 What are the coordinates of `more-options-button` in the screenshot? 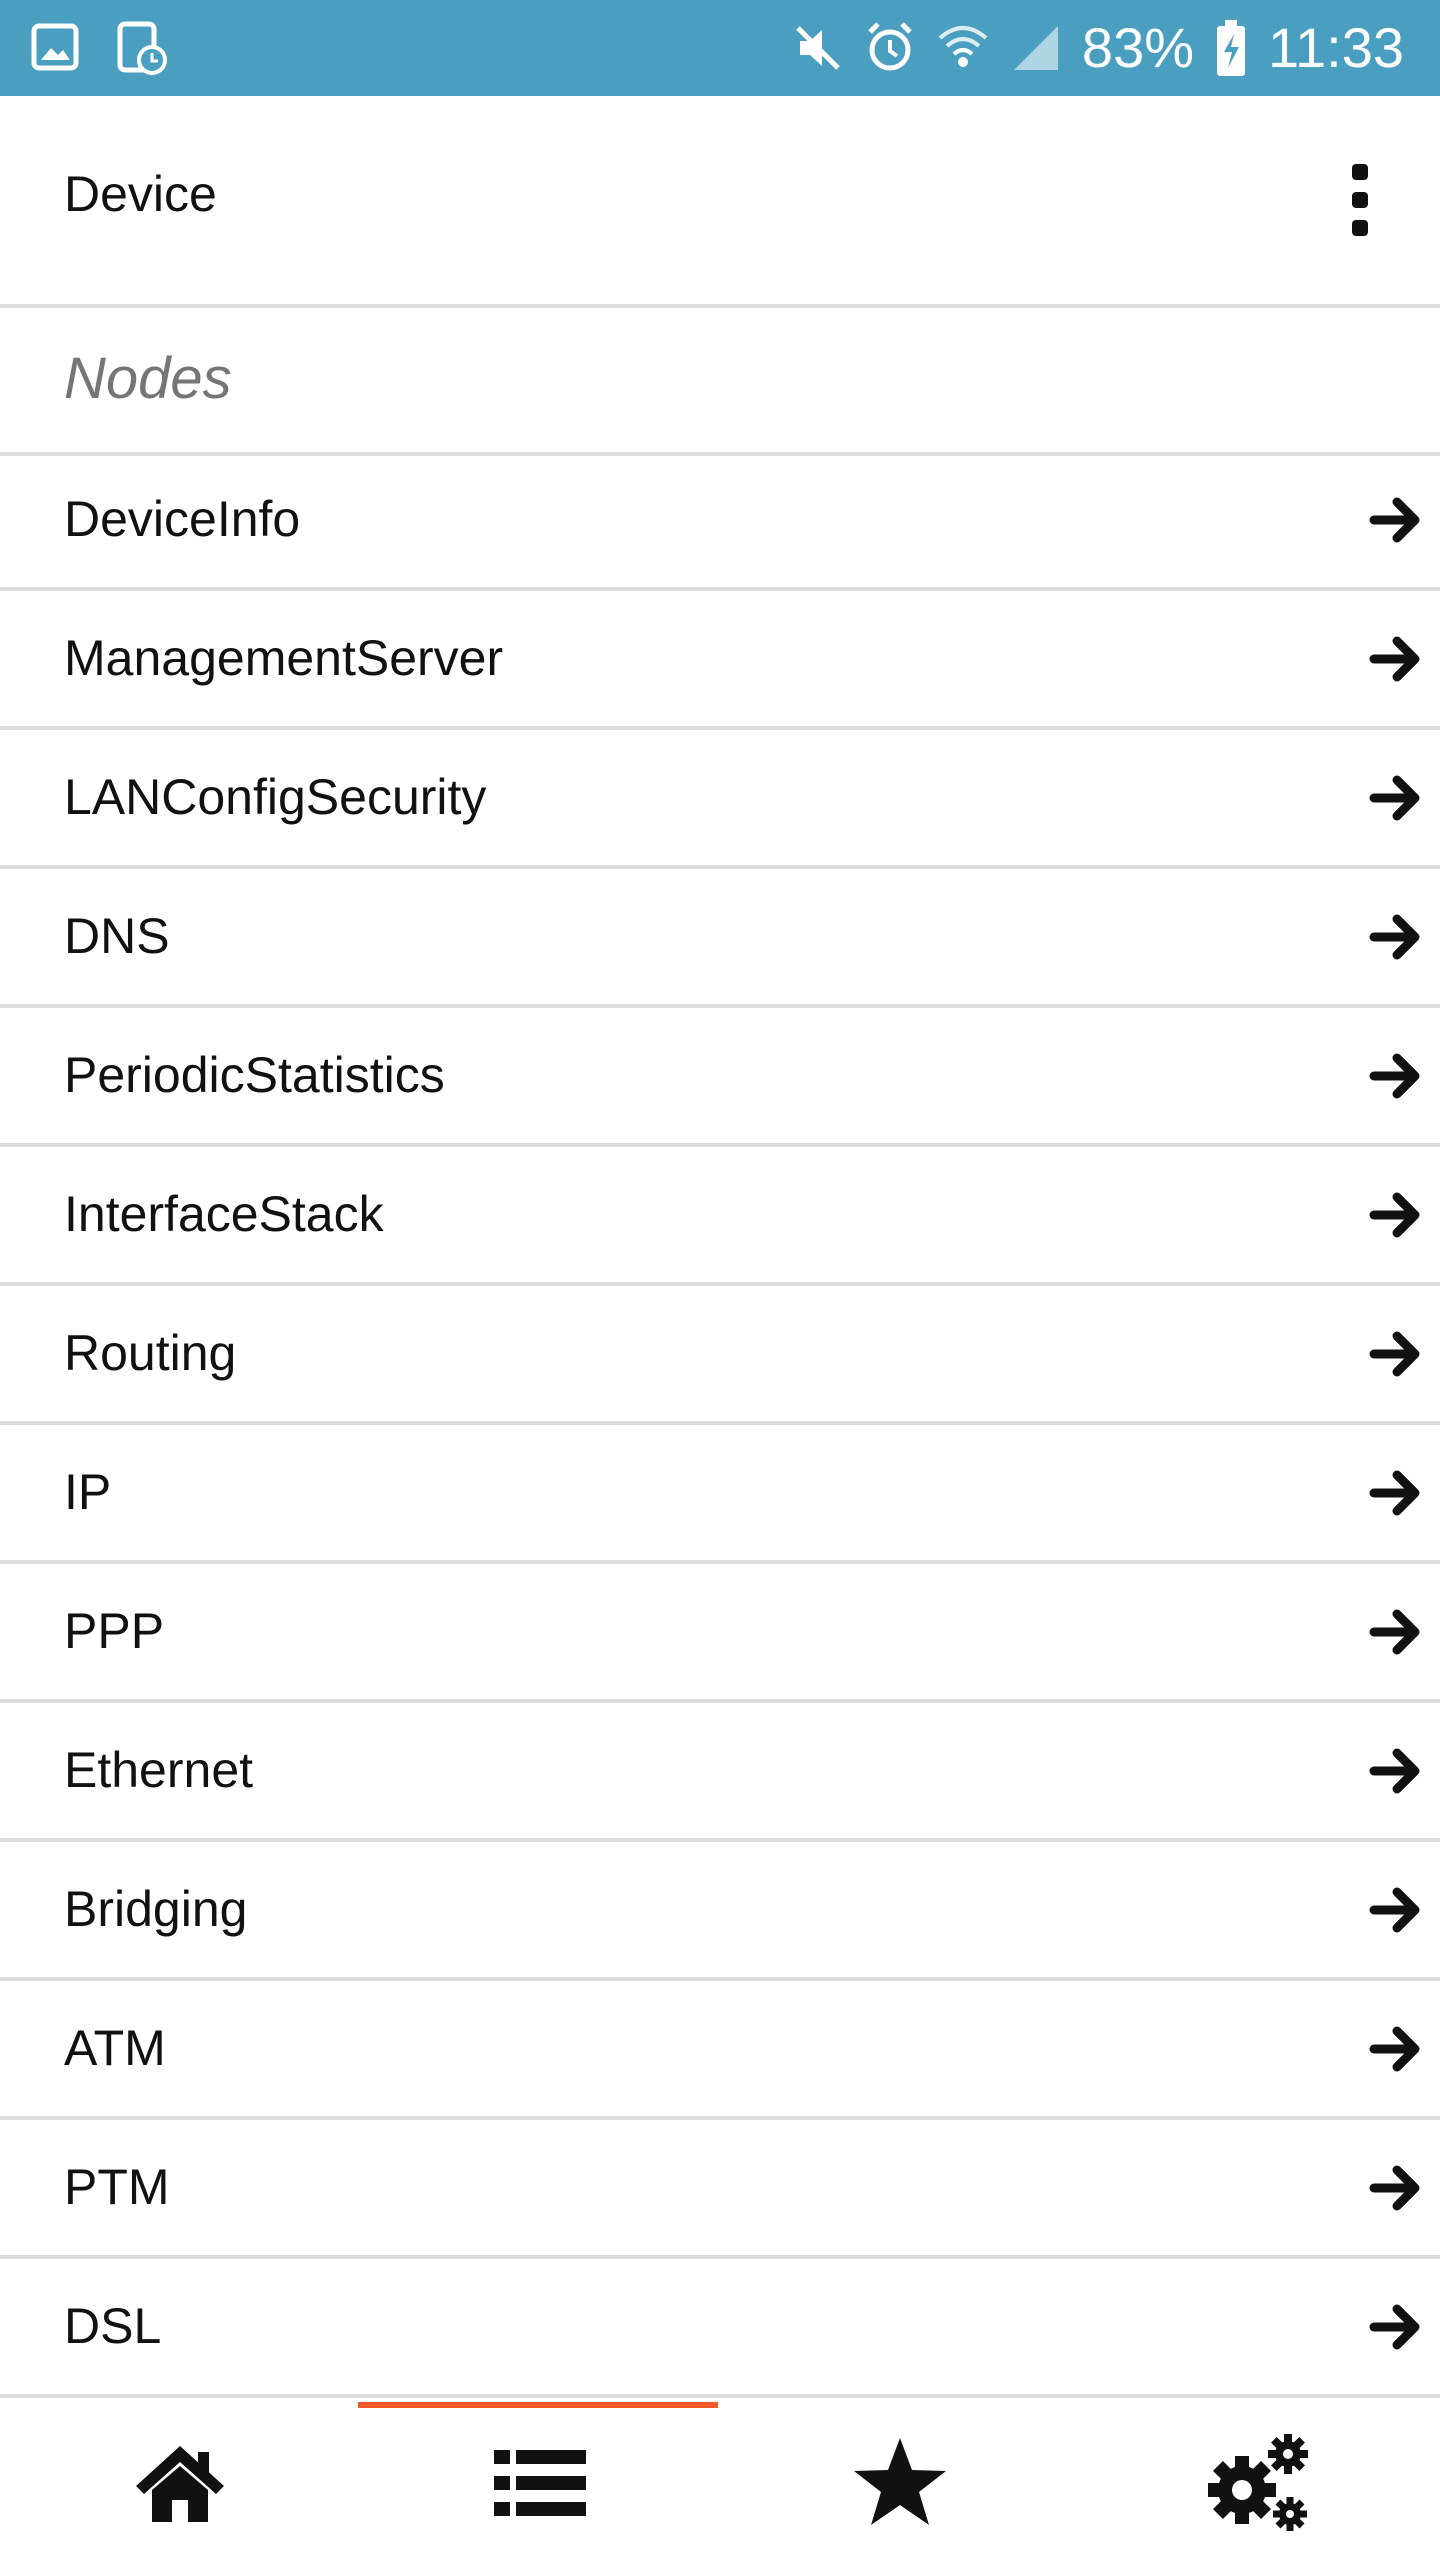 It's located at (1360, 200).